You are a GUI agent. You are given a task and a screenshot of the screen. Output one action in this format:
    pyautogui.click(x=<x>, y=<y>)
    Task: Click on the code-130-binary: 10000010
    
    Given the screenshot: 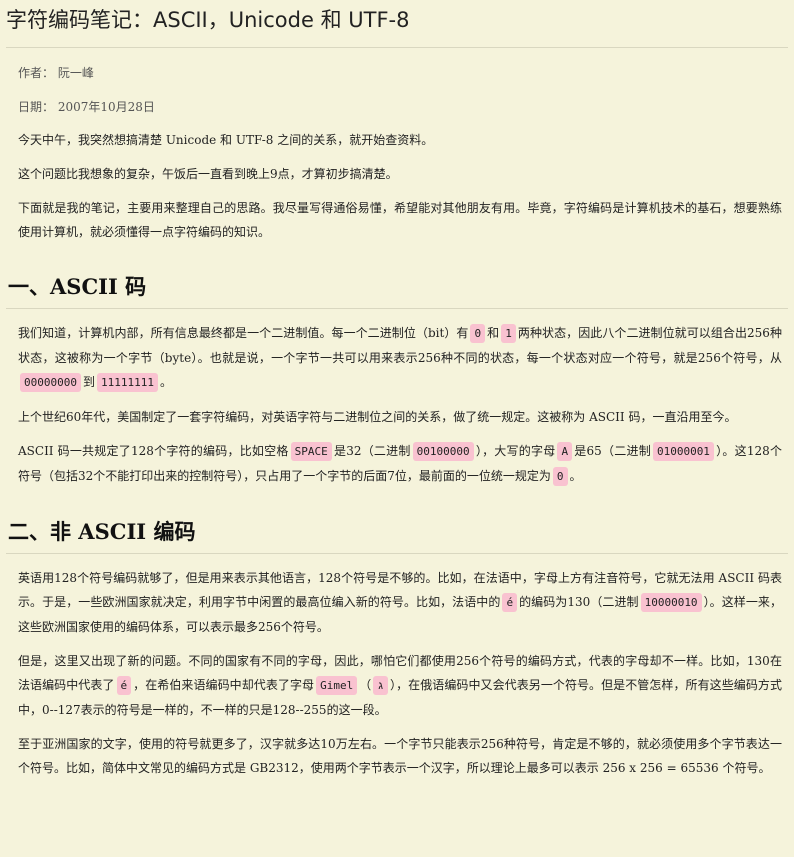 What is the action you would take?
    pyautogui.click(x=671, y=602)
    